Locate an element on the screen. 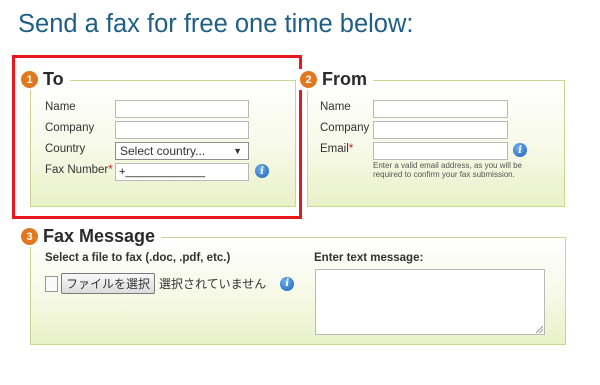  file-status-text: 選択されていません is located at coordinates (213, 284).